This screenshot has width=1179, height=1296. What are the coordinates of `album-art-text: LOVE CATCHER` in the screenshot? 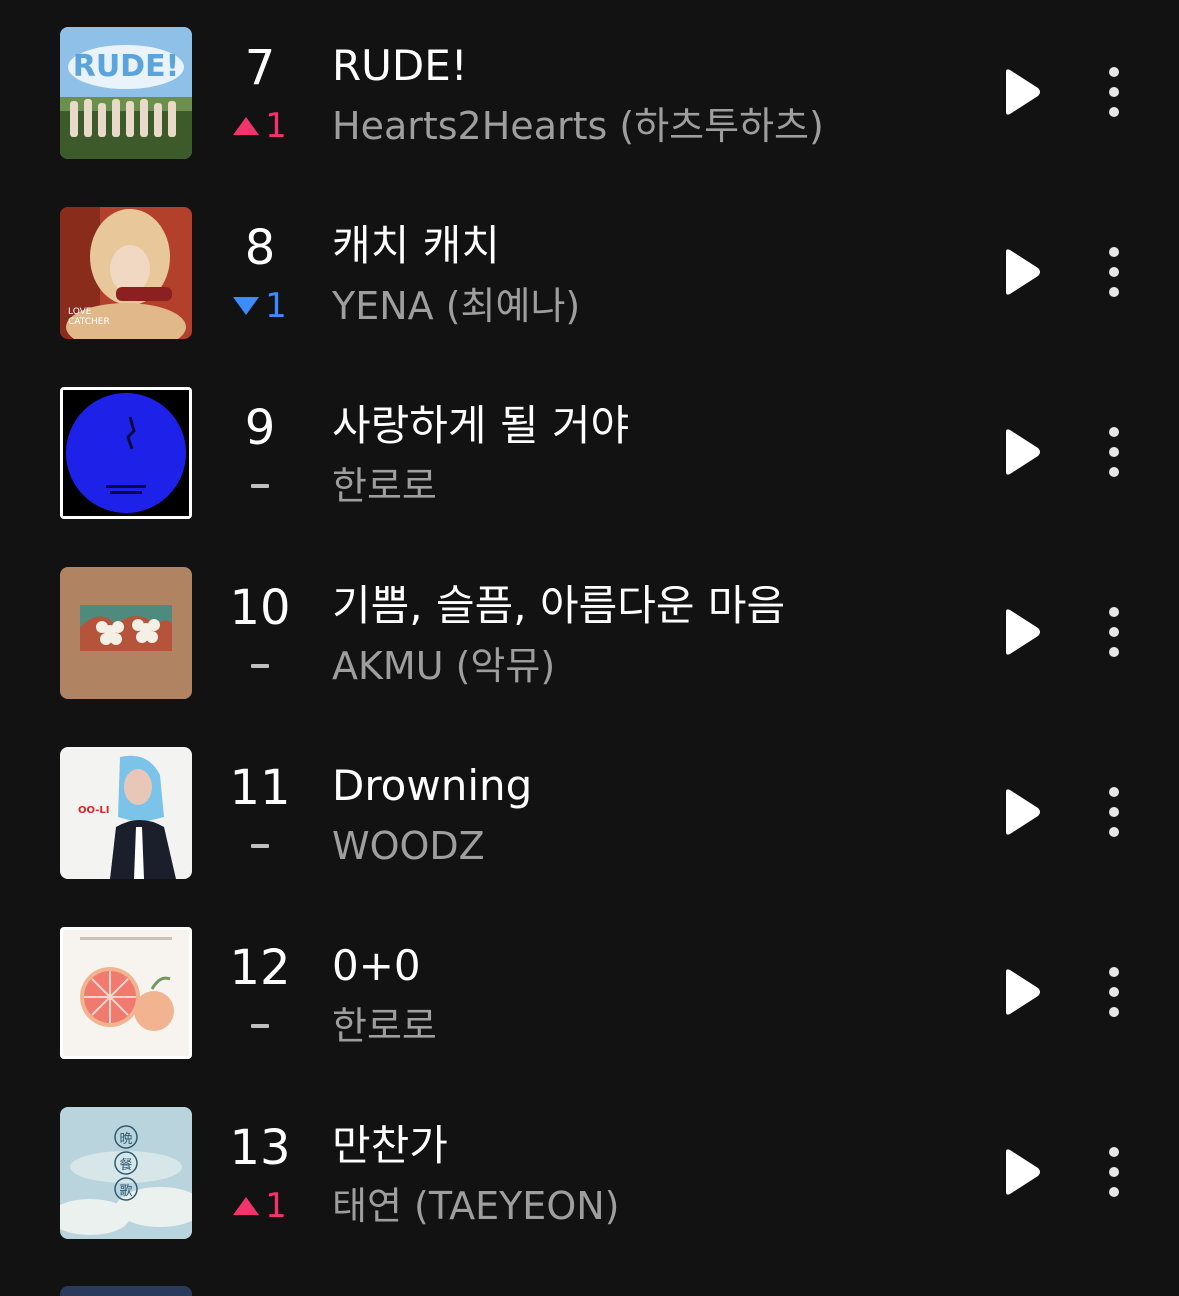 It's located at (89, 317).